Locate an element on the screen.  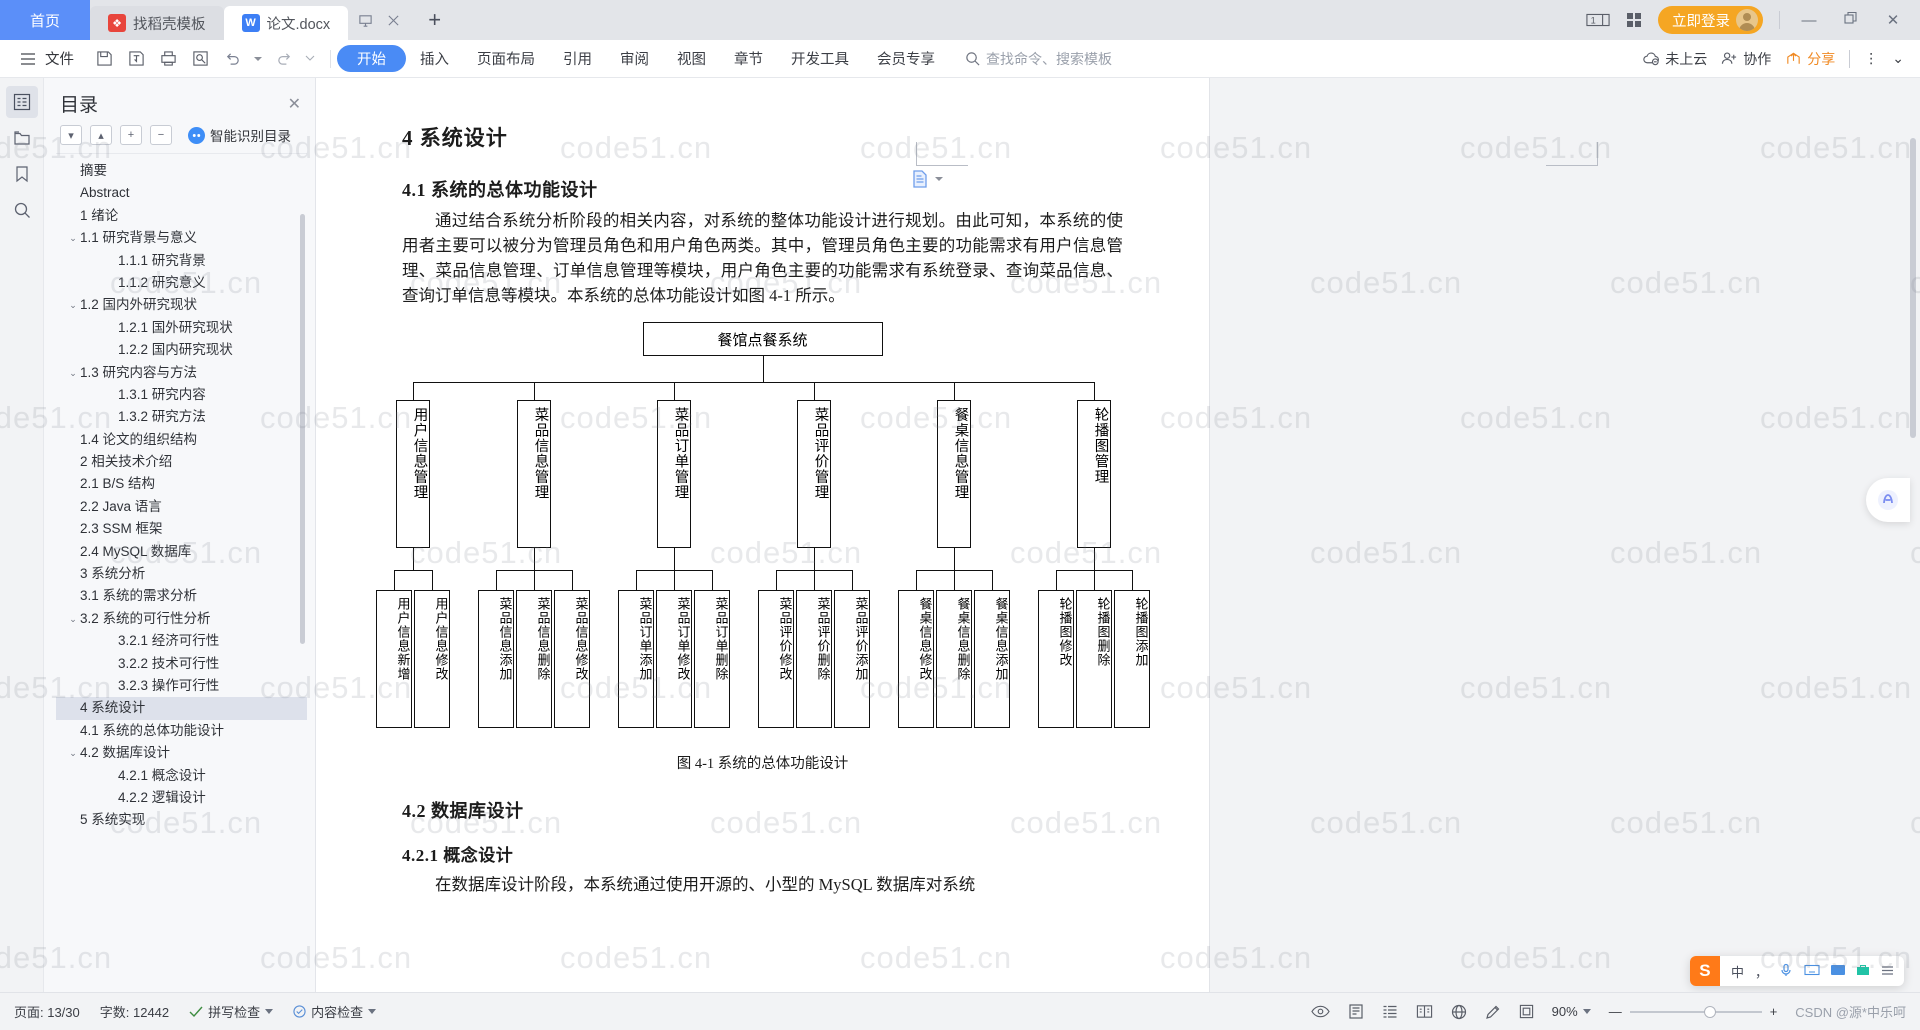
file-menu-button: 文件 is located at coordinates (47, 58).